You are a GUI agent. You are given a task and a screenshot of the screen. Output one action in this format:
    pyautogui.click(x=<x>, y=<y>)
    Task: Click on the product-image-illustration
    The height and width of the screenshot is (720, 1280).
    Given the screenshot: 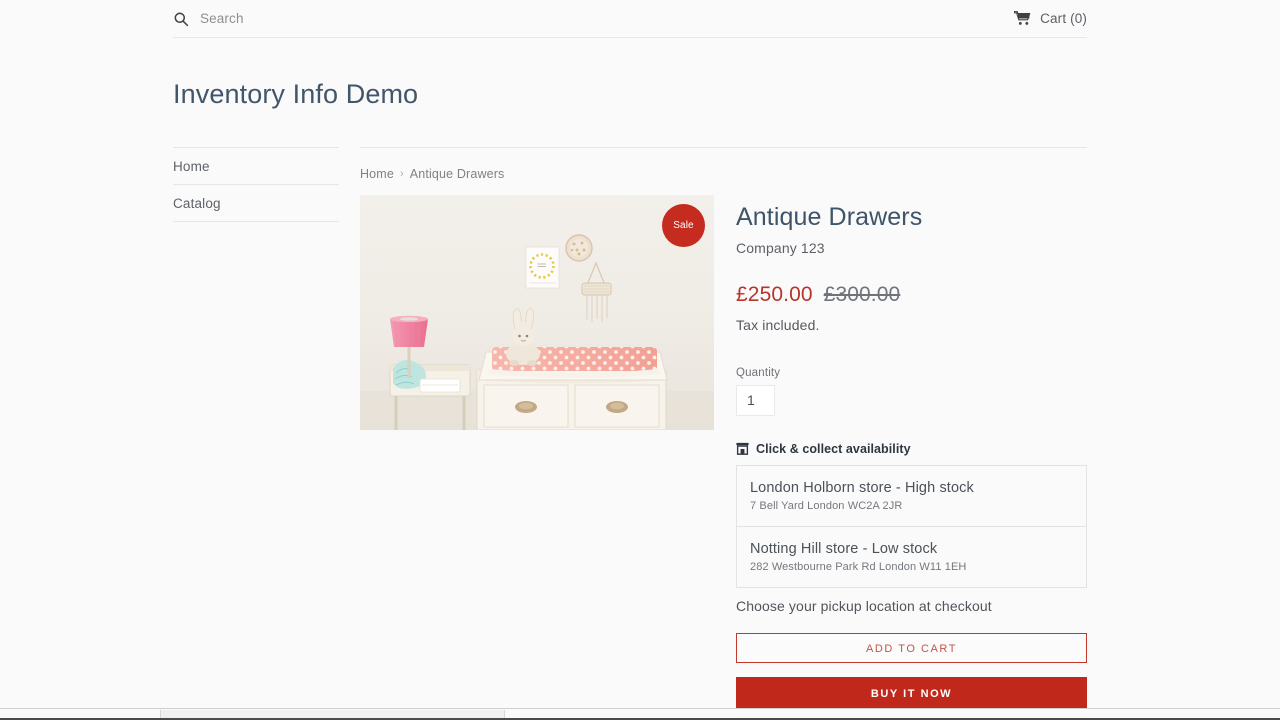 What is the action you would take?
    pyautogui.click(x=537, y=312)
    